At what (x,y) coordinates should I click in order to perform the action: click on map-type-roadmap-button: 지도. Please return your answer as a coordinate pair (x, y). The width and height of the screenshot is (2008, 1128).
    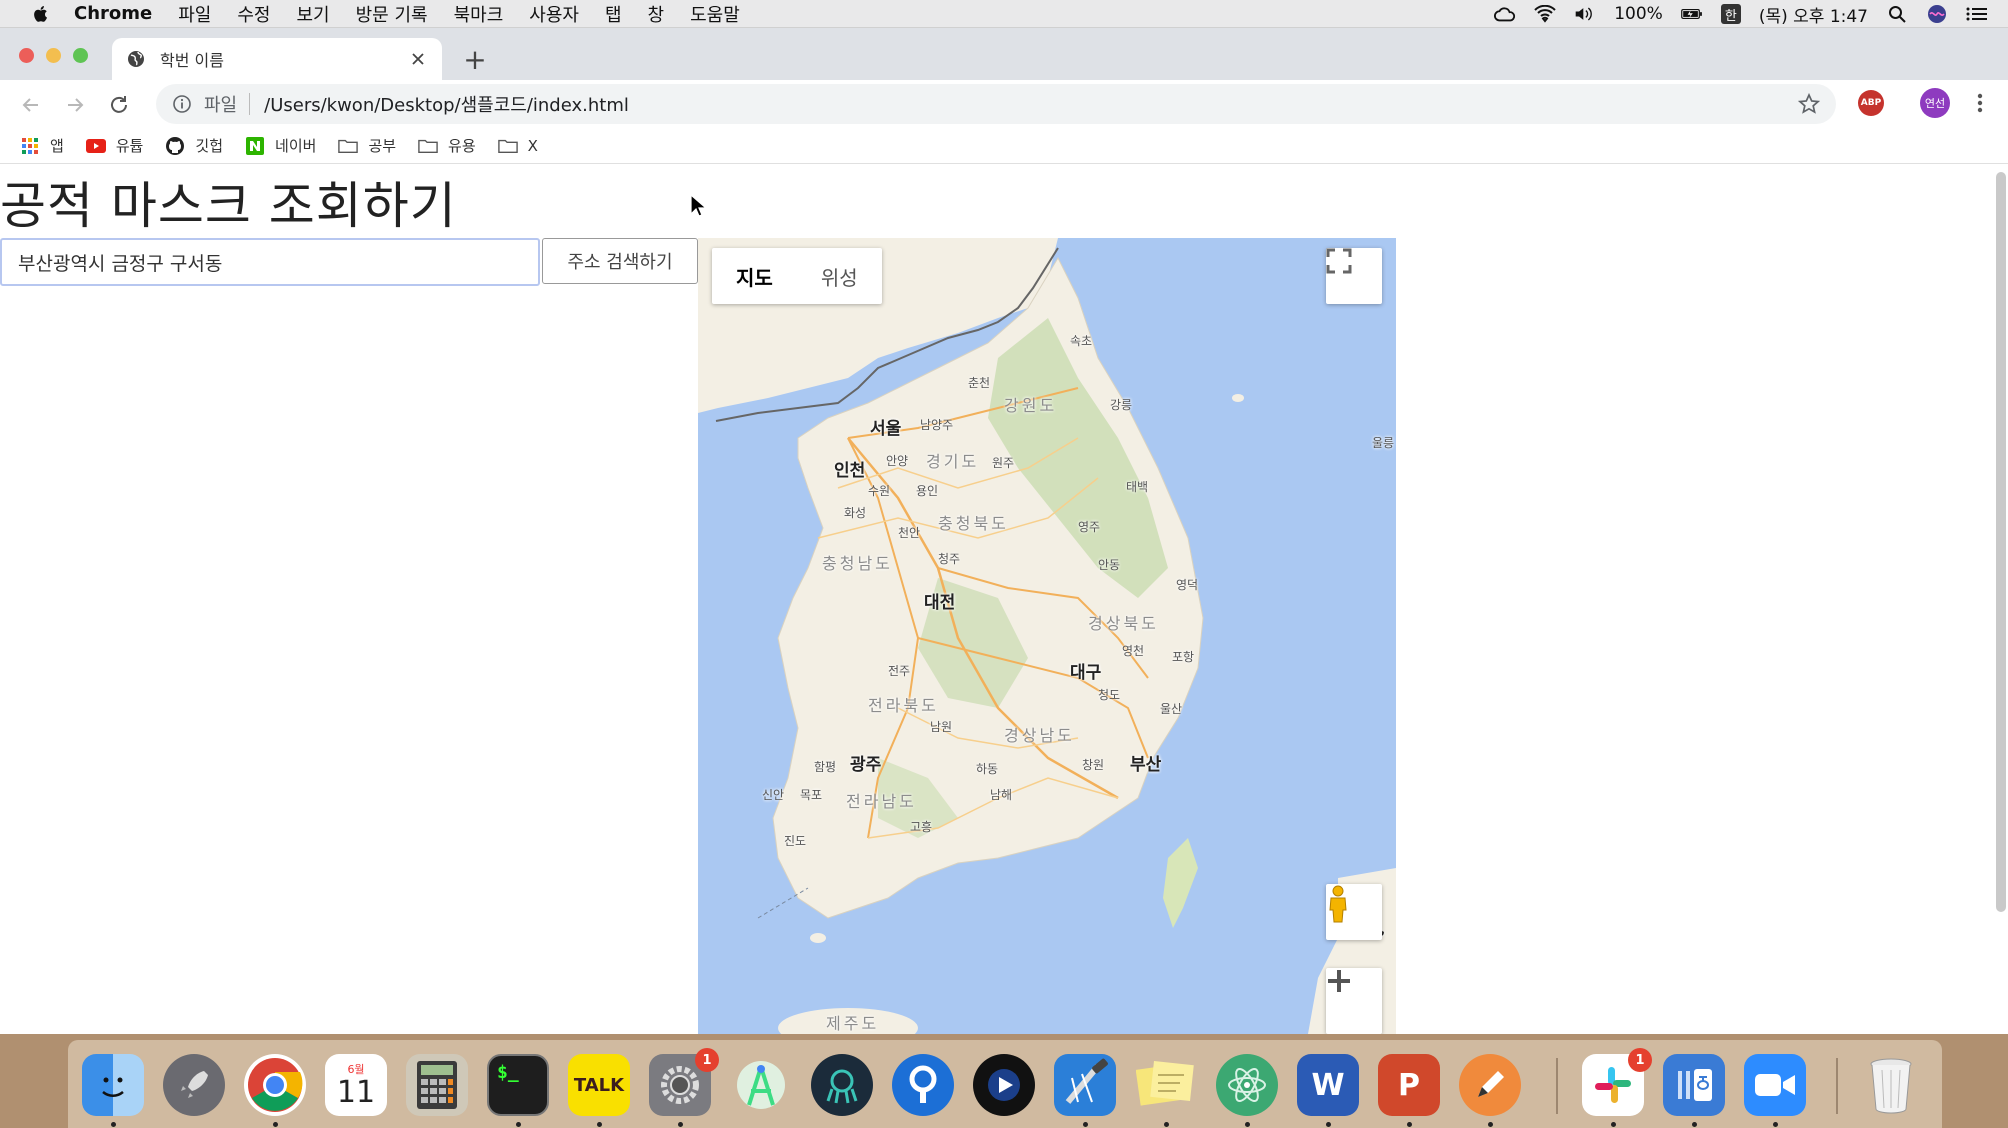
    Looking at the image, I should click on (754, 276).